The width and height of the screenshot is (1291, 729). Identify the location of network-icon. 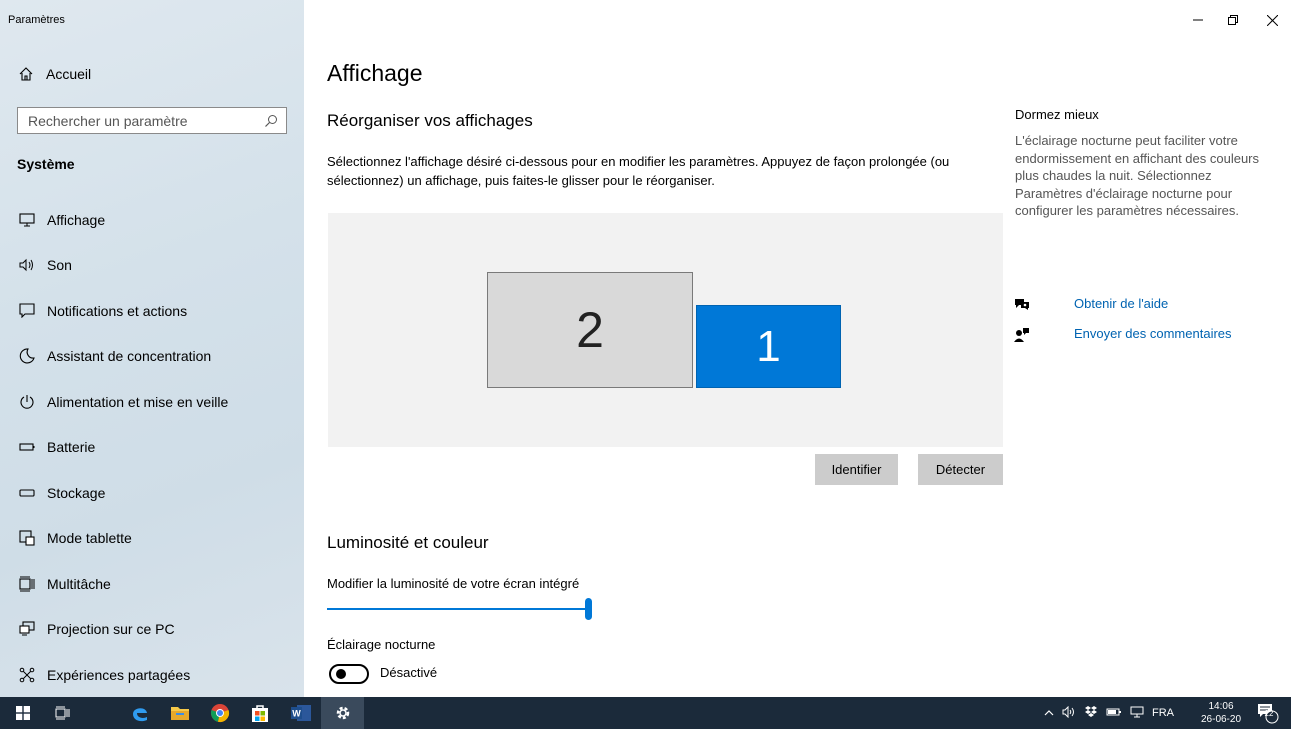
(1137, 713).